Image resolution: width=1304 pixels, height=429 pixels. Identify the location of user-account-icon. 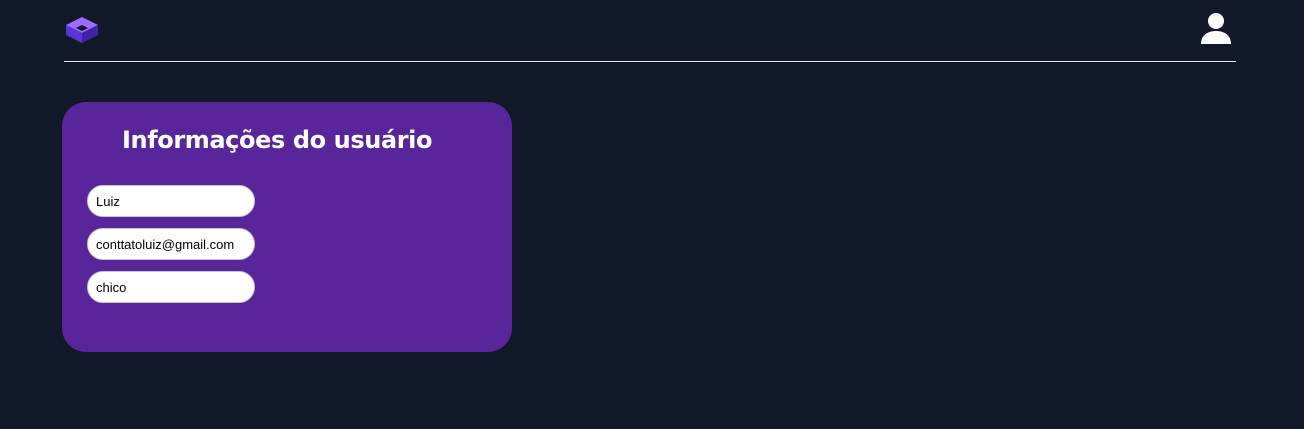
(1216, 28).